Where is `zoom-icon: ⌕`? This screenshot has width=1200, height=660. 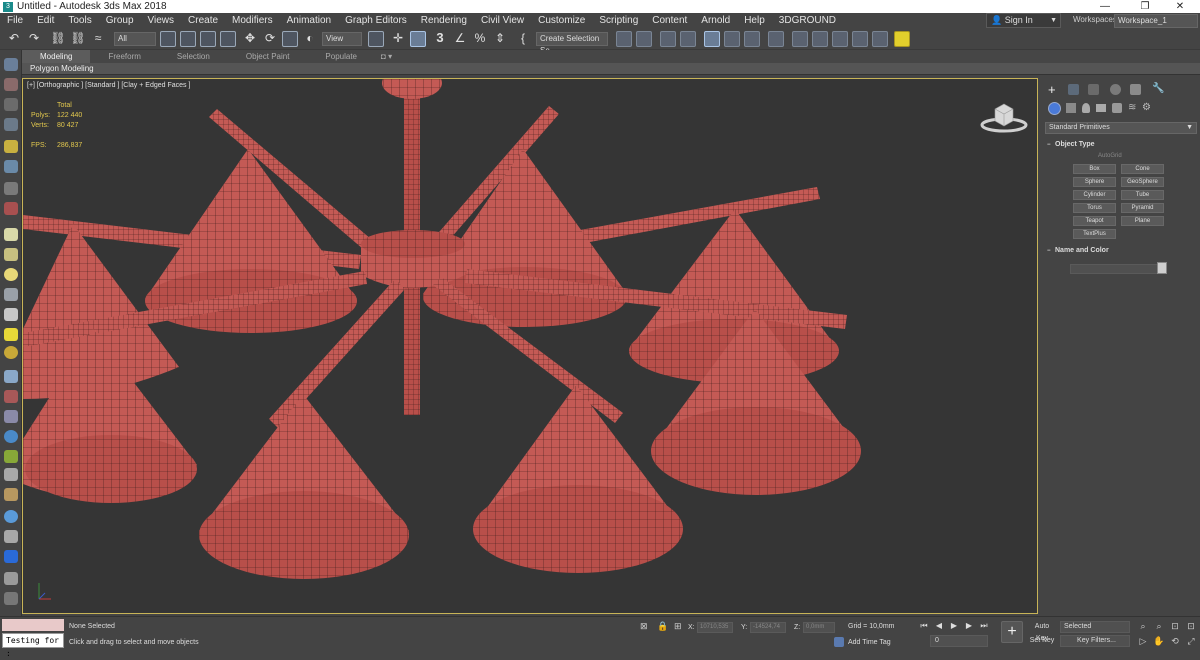
zoom-icon: ⌕ is located at coordinates (1143, 626).